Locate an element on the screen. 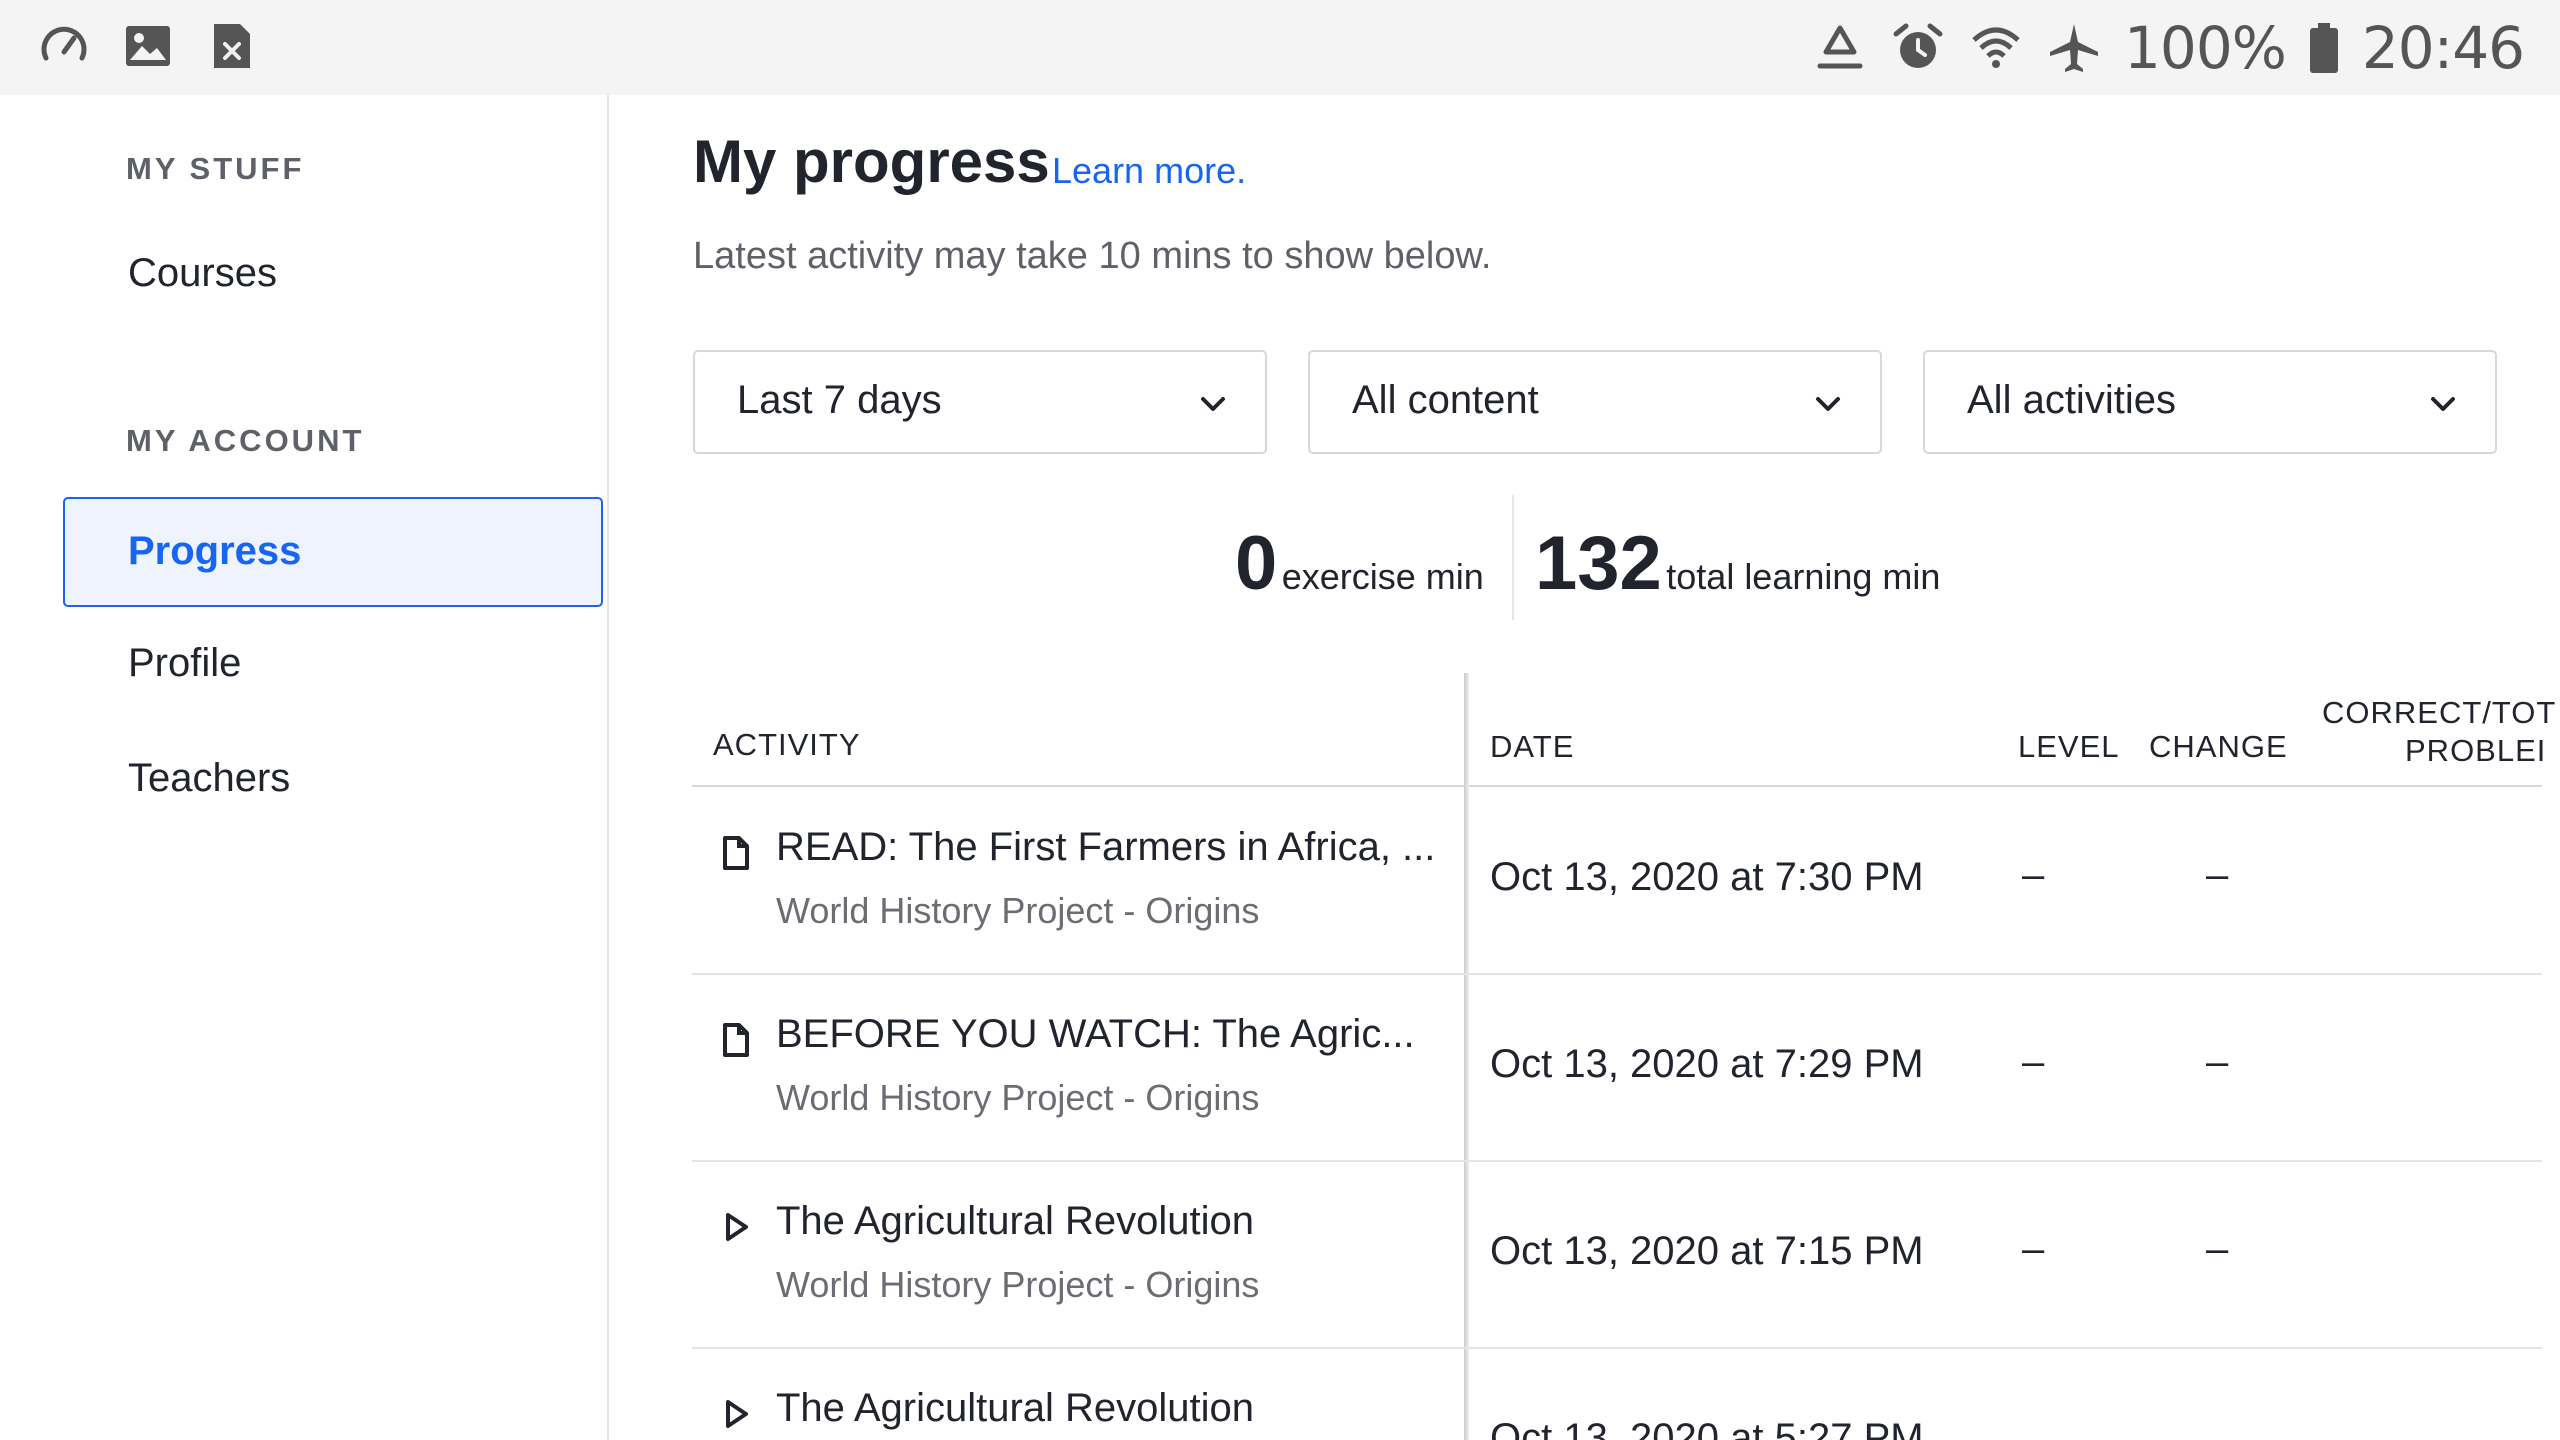 The height and width of the screenshot is (1440, 2560). battery-icon is located at coordinates (2324, 48).